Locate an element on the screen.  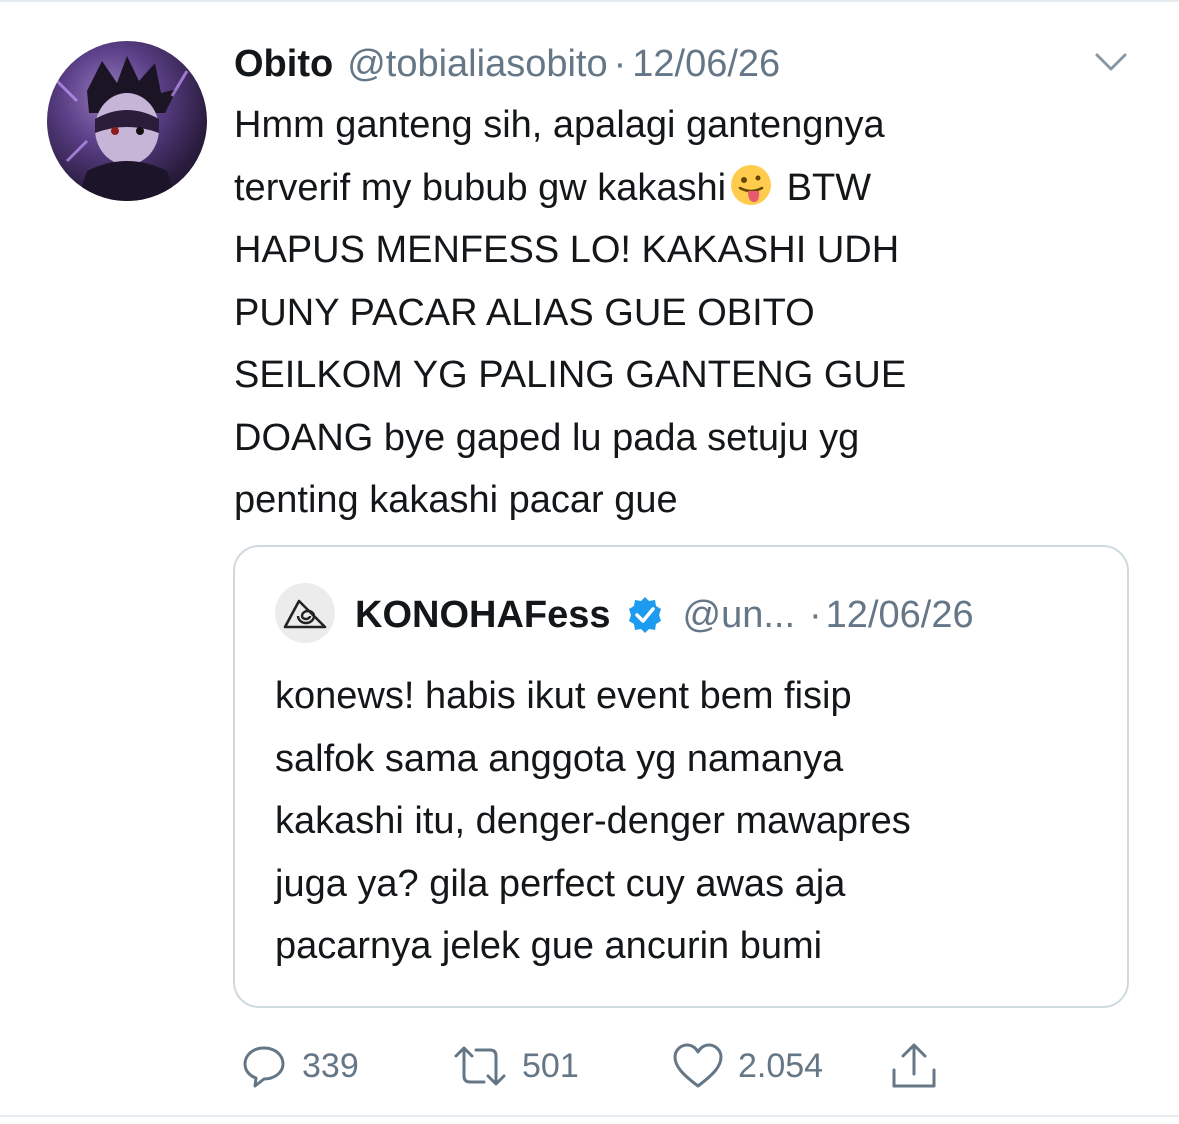
tweet-line-part: terverif my bubub gw kakashi is located at coordinates (480, 187).